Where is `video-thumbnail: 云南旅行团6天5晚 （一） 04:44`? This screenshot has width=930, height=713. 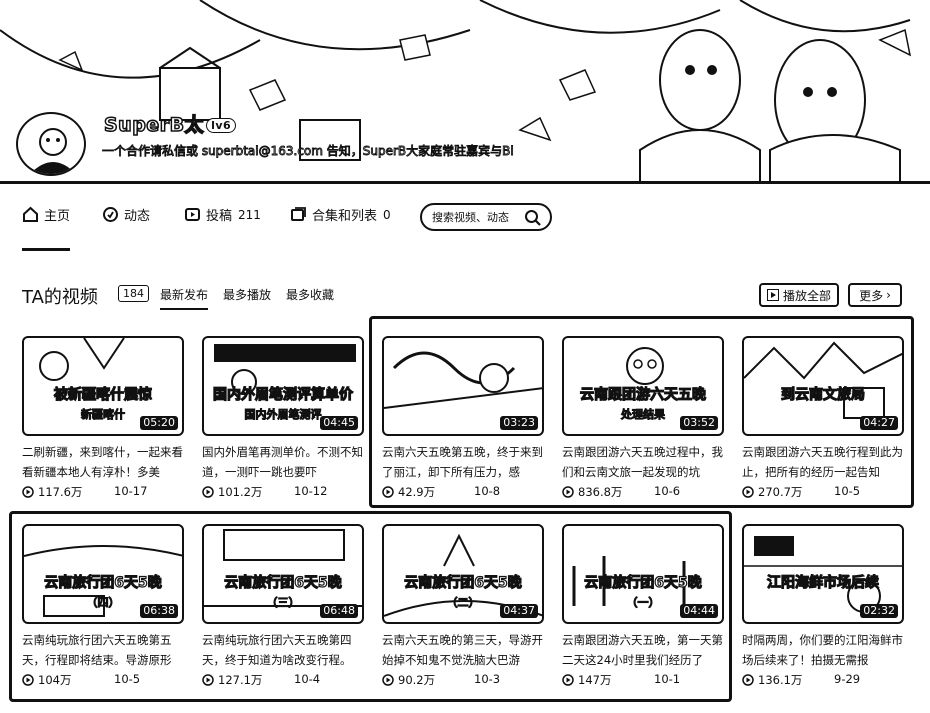 video-thumbnail: 云南旅行团6天5晚 （一） 04:44 is located at coordinates (643, 574).